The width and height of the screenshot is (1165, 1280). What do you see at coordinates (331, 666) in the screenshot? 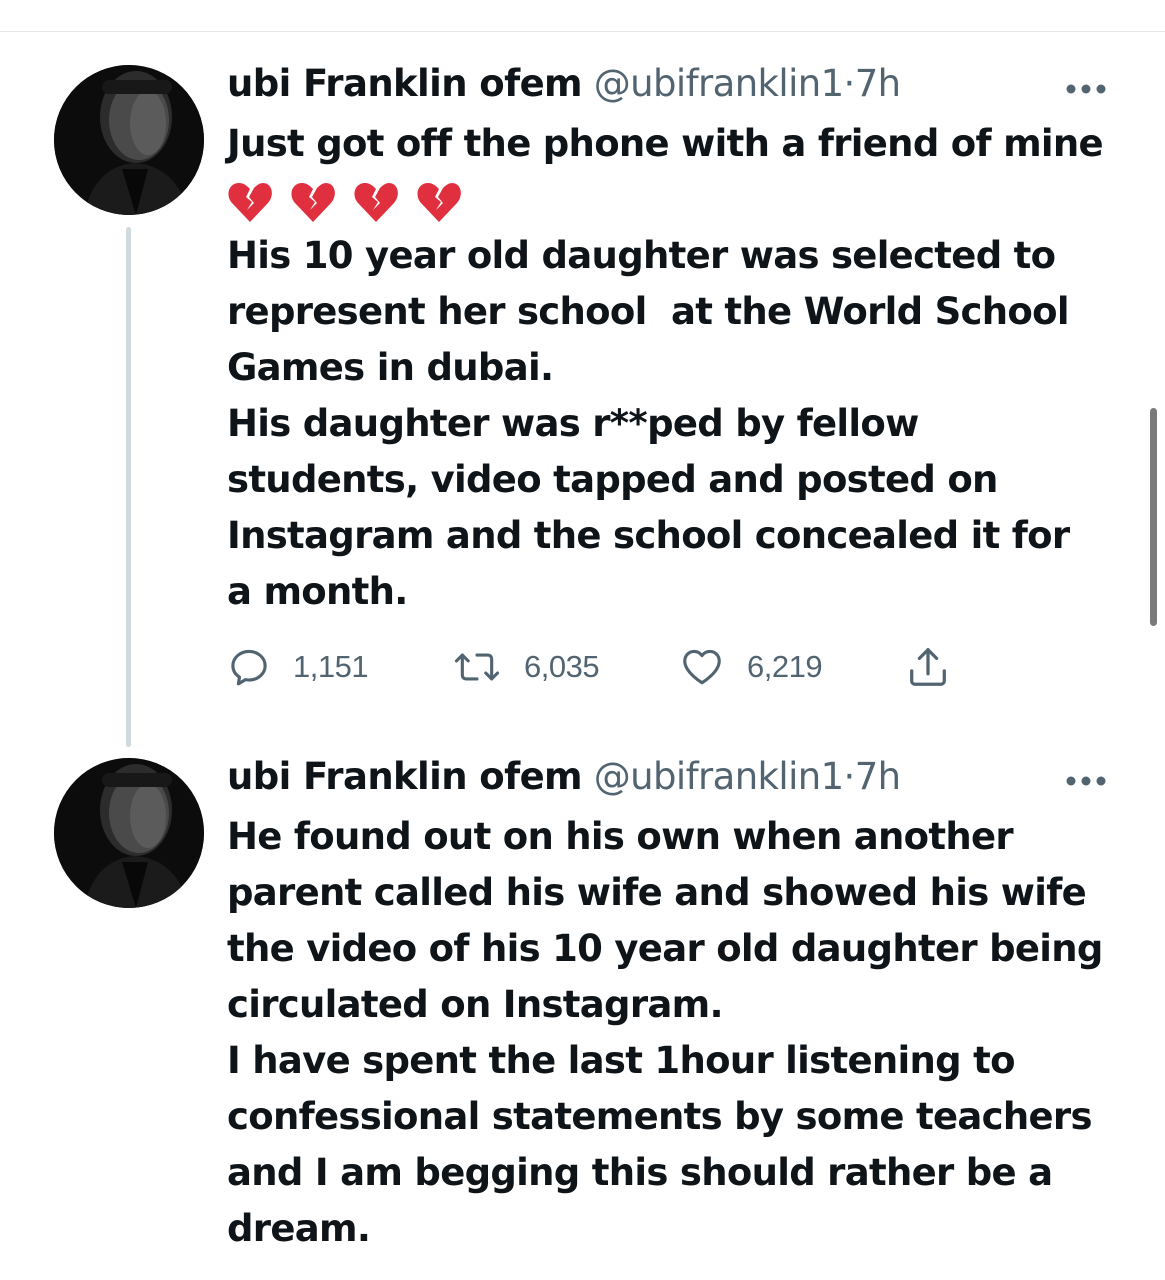
I see `reply-count: 1,151` at bounding box center [331, 666].